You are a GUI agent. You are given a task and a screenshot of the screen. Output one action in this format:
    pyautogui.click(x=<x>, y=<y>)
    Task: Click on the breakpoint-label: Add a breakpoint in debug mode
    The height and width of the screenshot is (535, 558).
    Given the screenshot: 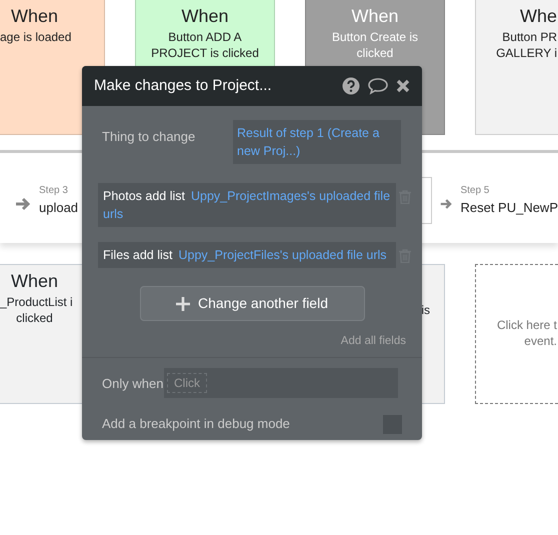 What is the action you would take?
    pyautogui.click(x=196, y=424)
    